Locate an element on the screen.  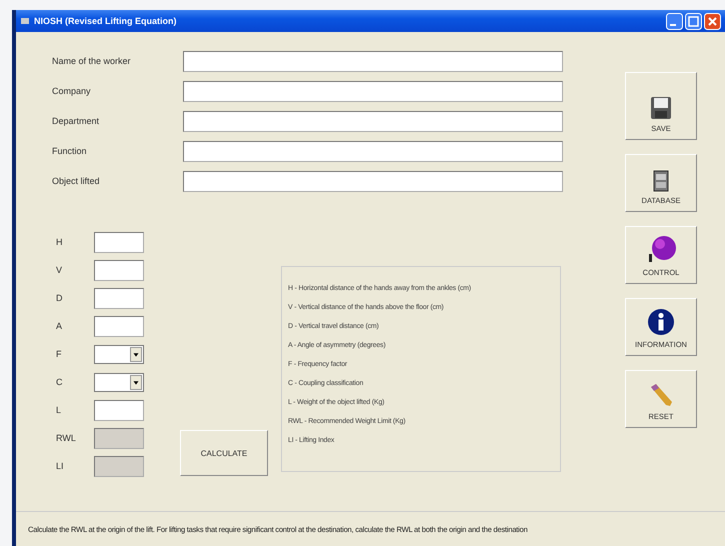
close-icon is located at coordinates (712, 21).